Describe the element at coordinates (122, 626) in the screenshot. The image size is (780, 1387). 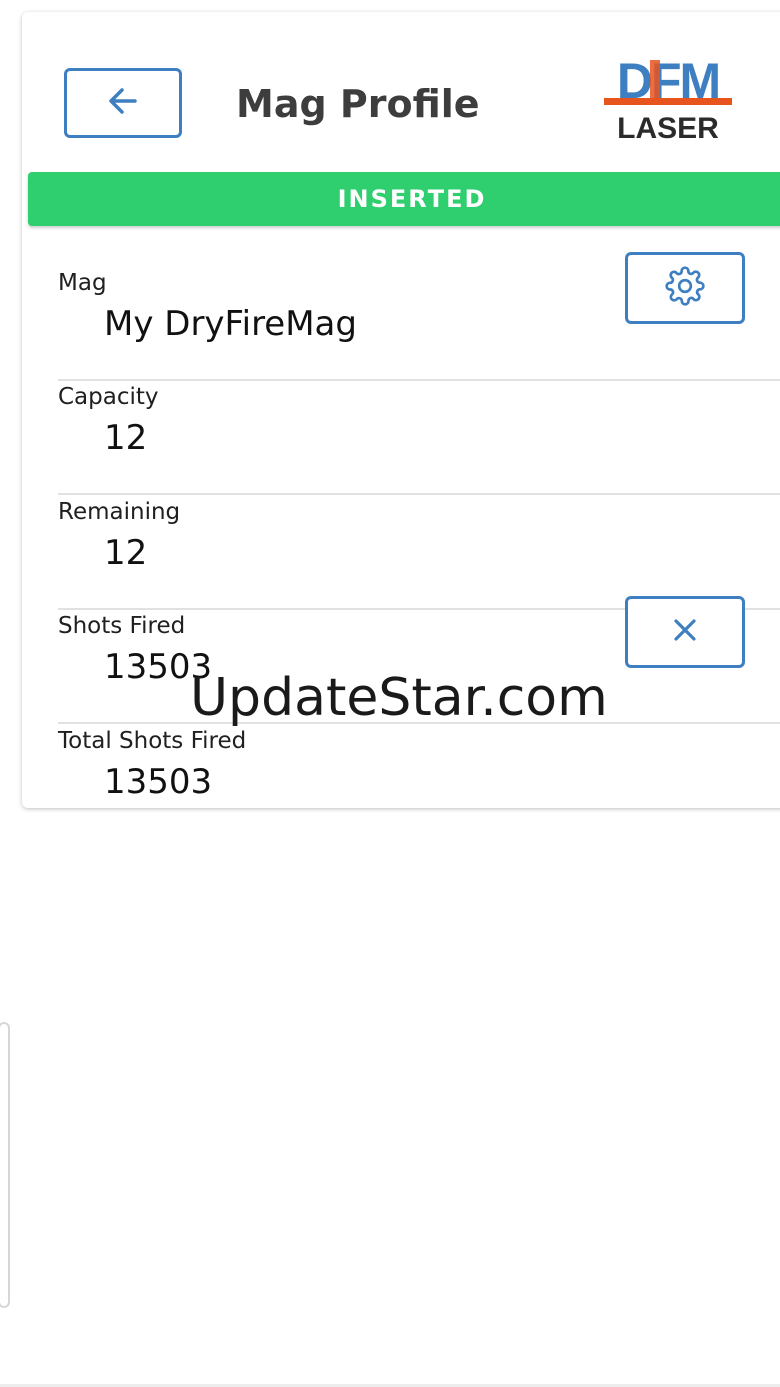
I see `shots-fired-label: Shots Fired` at that location.